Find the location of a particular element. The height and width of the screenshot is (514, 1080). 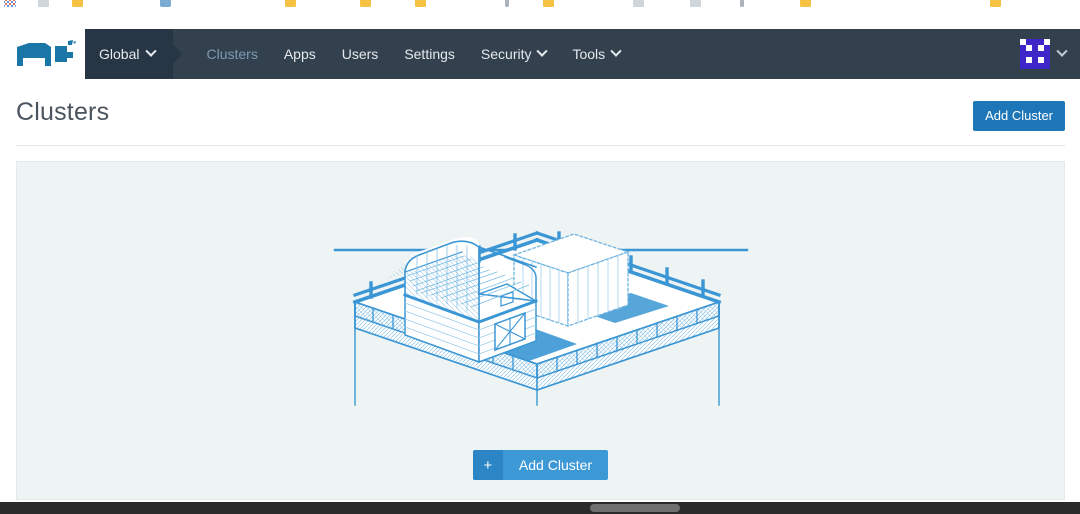

add-cluster-button-header: Add Cluster is located at coordinates (1019, 116).